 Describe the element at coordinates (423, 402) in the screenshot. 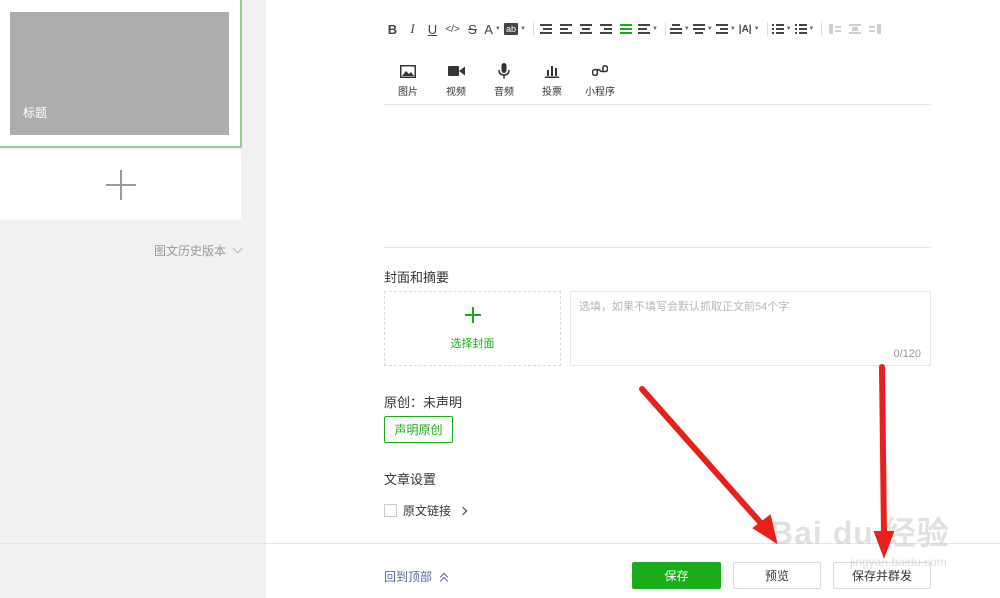

I see `original-status-label: 原创：未声明` at that location.